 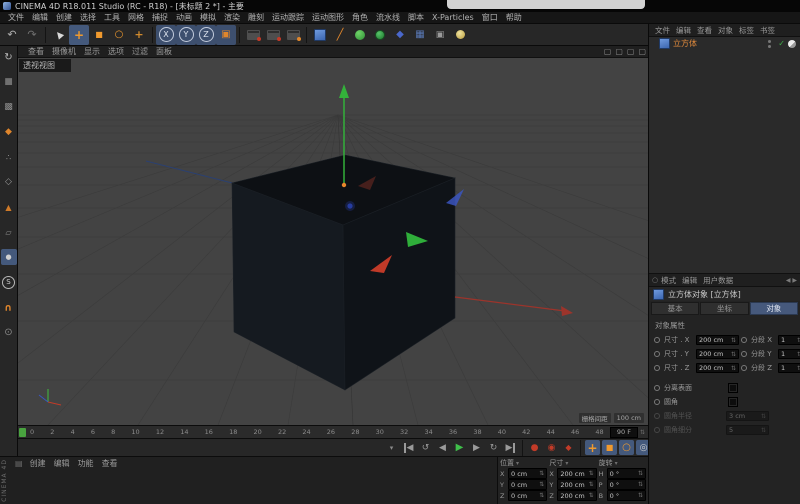 What do you see at coordinates (328, 17) in the screenshot?
I see `menu-item: 运动图形` at bounding box center [328, 17].